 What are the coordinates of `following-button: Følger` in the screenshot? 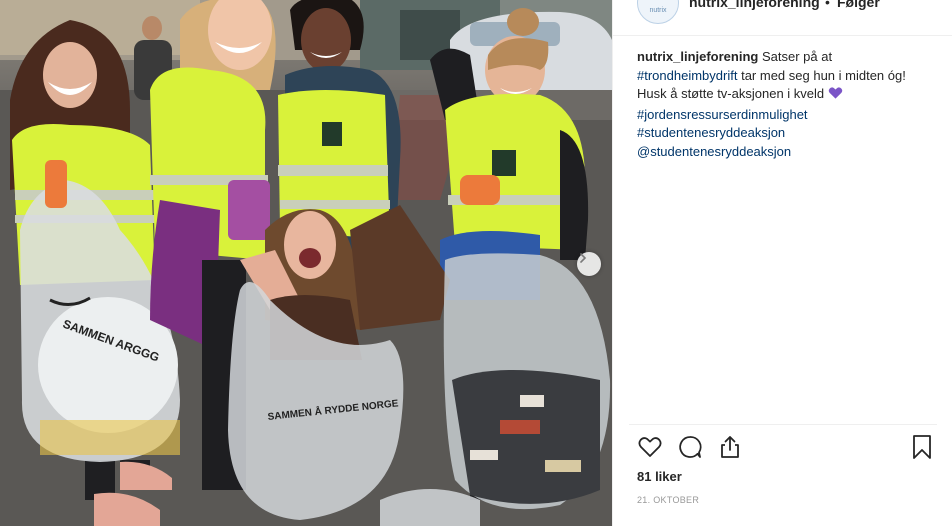 It's located at (858, 5).